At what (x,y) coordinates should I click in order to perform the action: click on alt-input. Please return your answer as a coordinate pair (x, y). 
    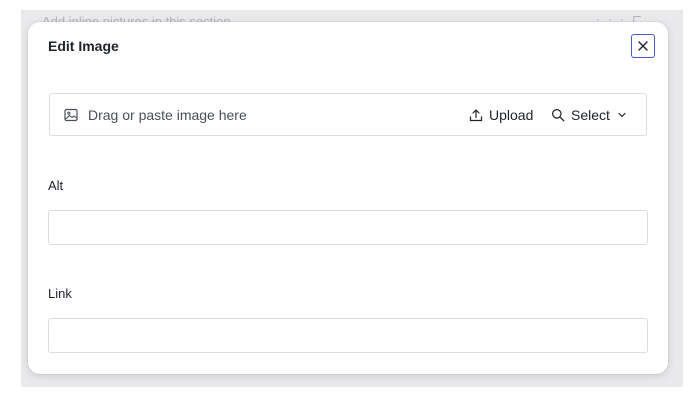
    Looking at the image, I should click on (348, 227).